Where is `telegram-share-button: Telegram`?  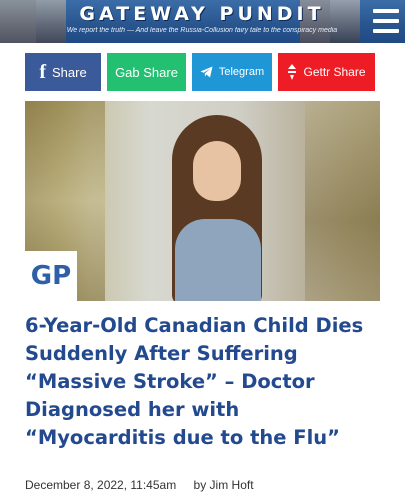
telegram-share-button: Telegram is located at coordinates (232, 72).